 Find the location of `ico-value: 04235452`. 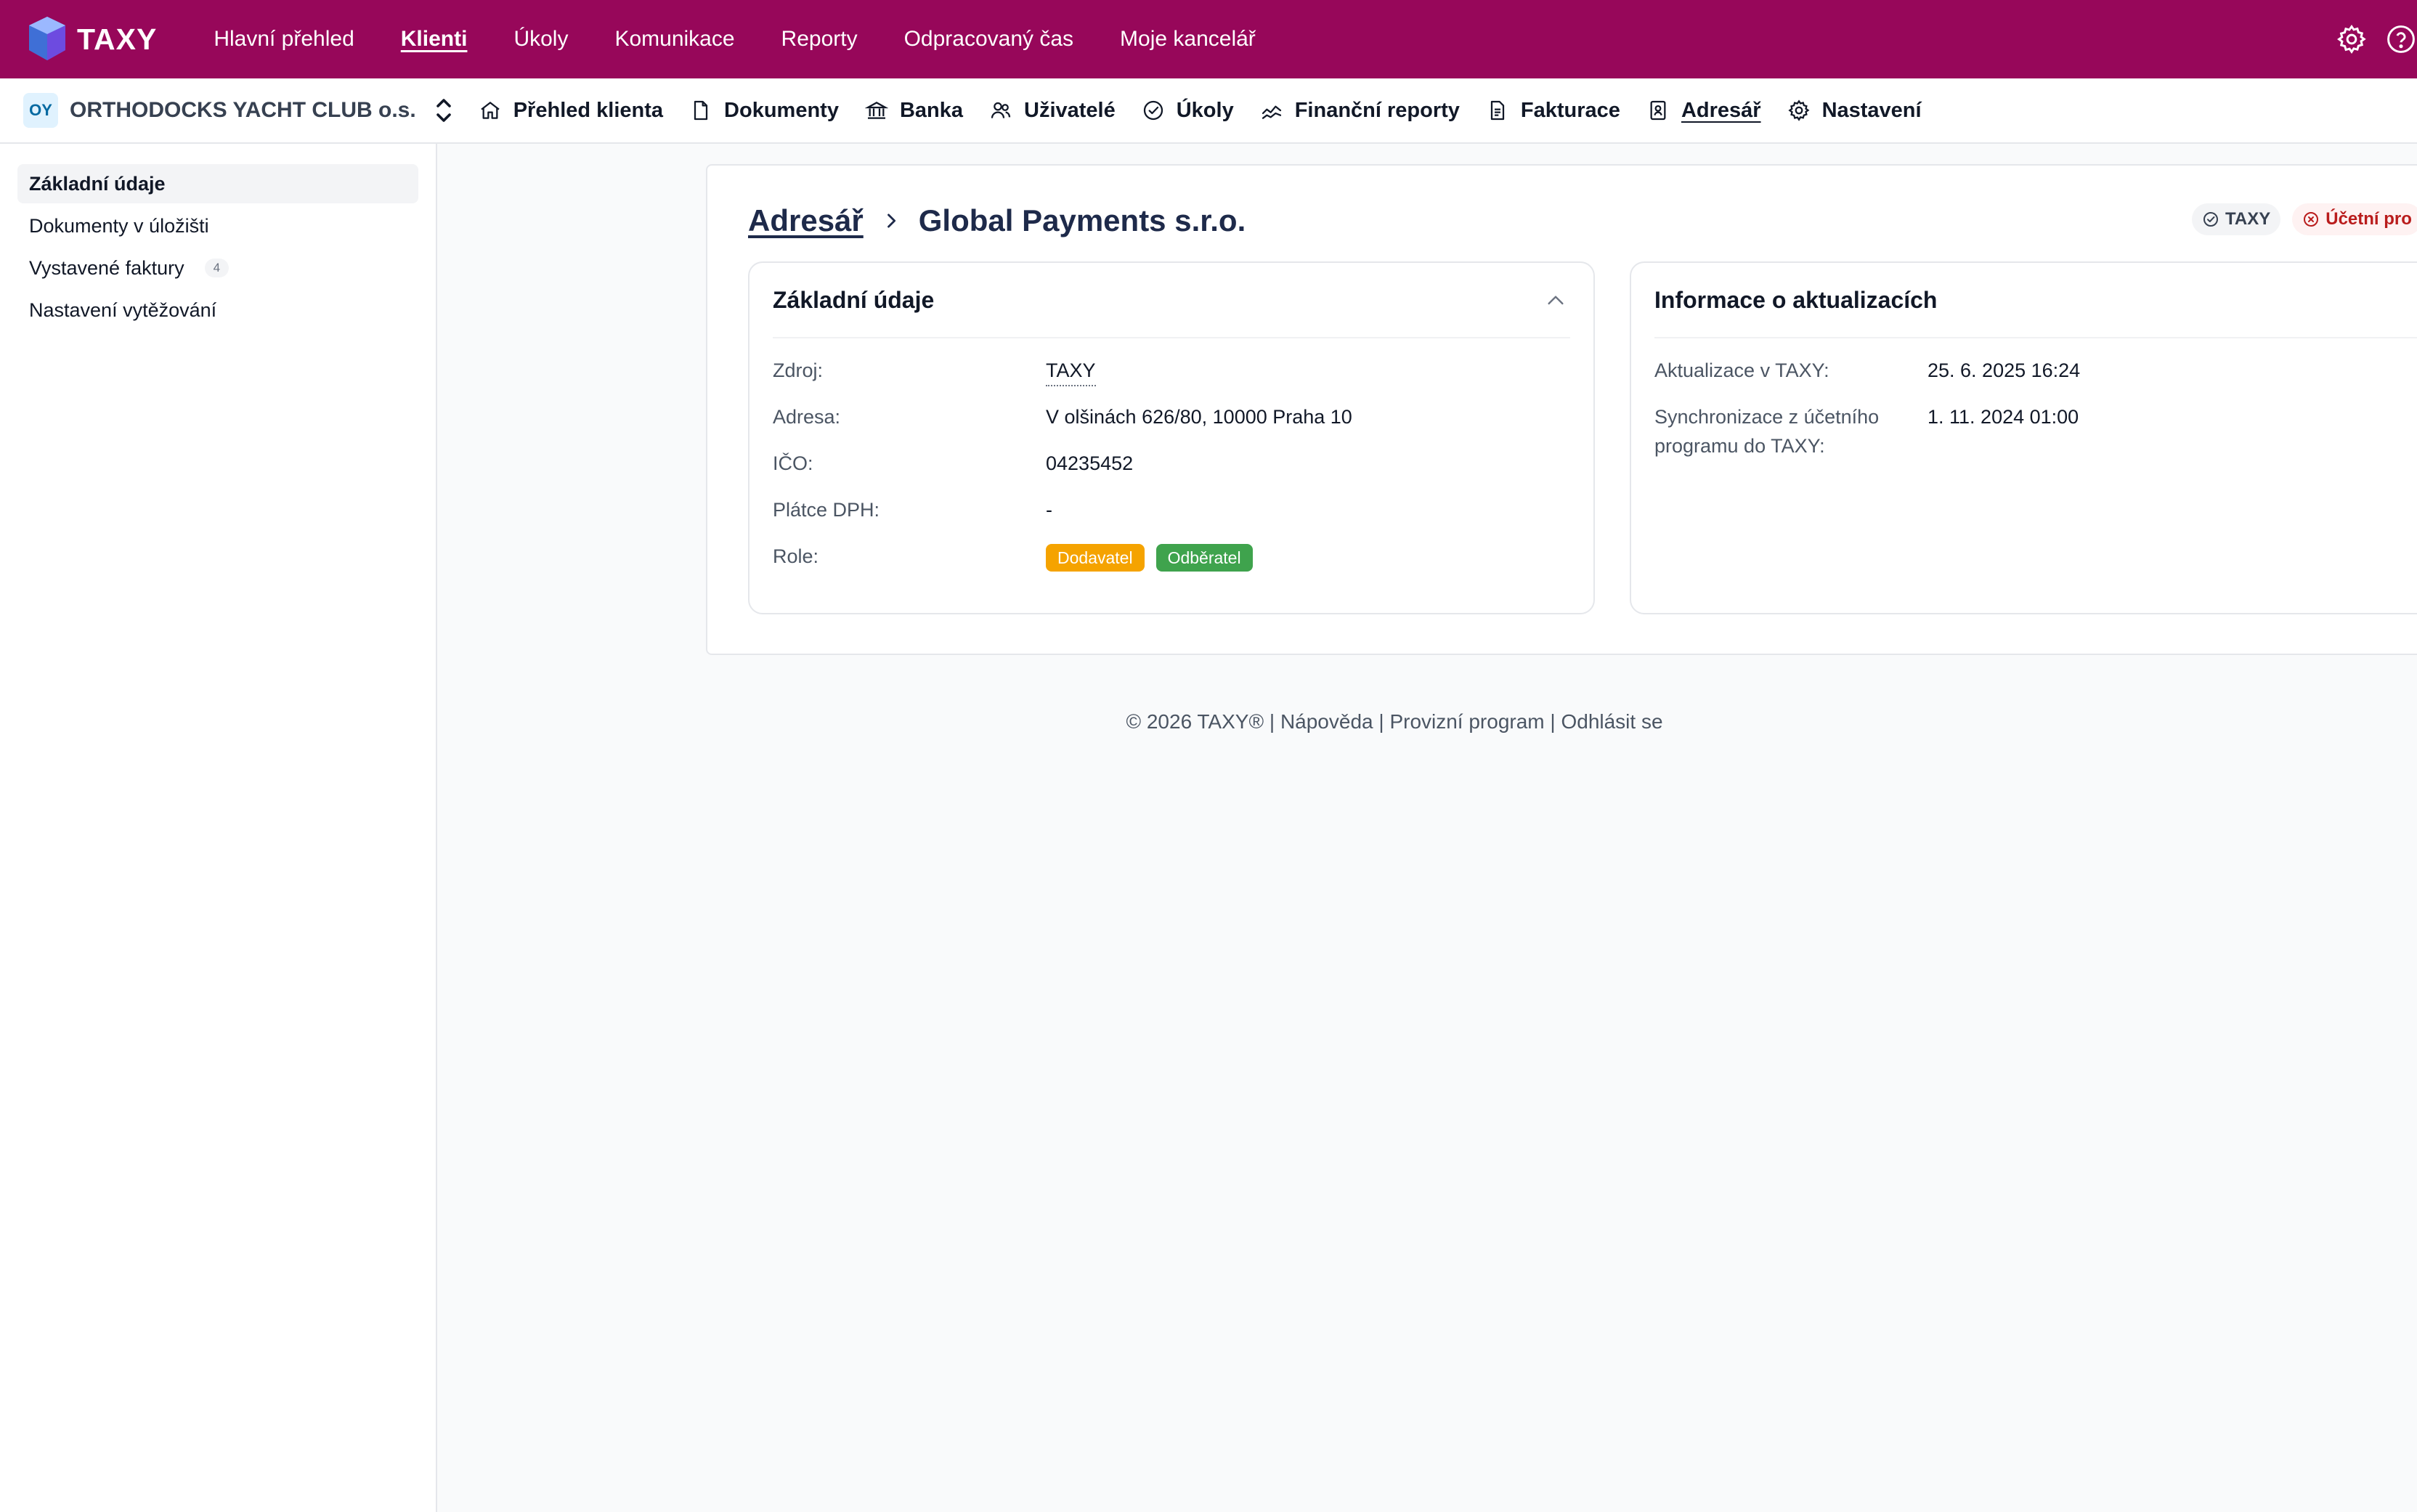

ico-value: 04235452 is located at coordinates (1090, 463).